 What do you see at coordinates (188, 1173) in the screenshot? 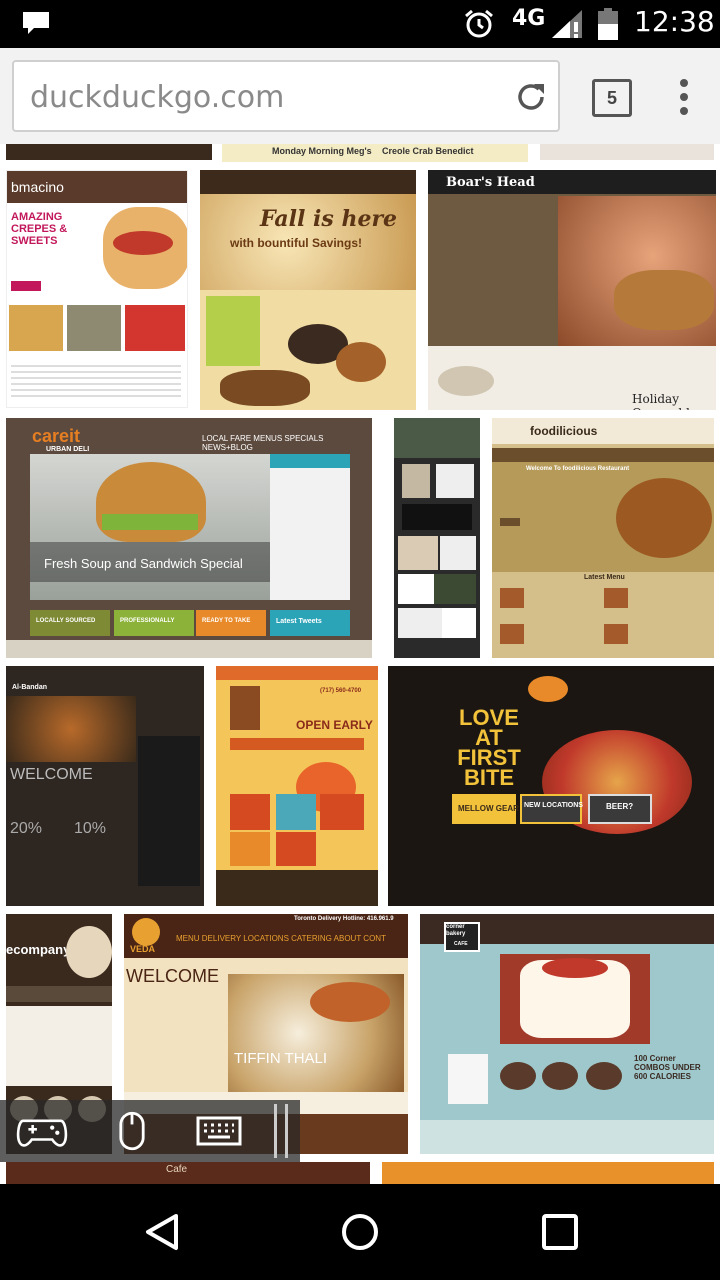
I see `image-result: Cafe` at bounding box center [188, 1173].